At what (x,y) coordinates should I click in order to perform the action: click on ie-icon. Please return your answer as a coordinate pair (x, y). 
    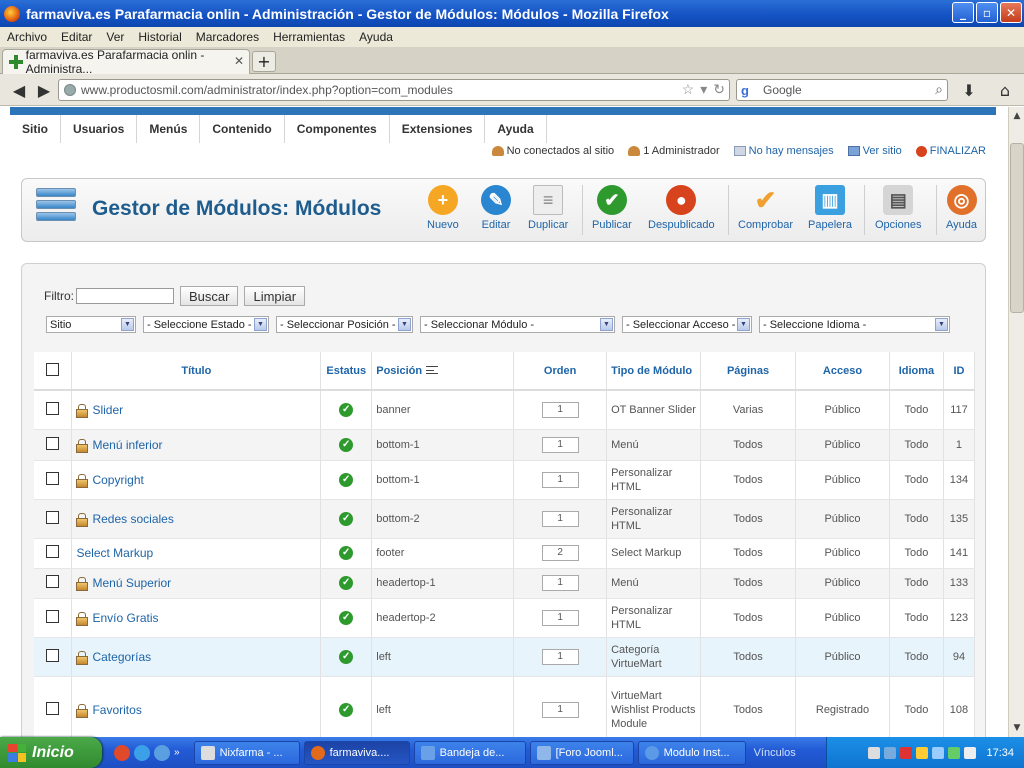
    Looking at the image, I should click on (142, 752).